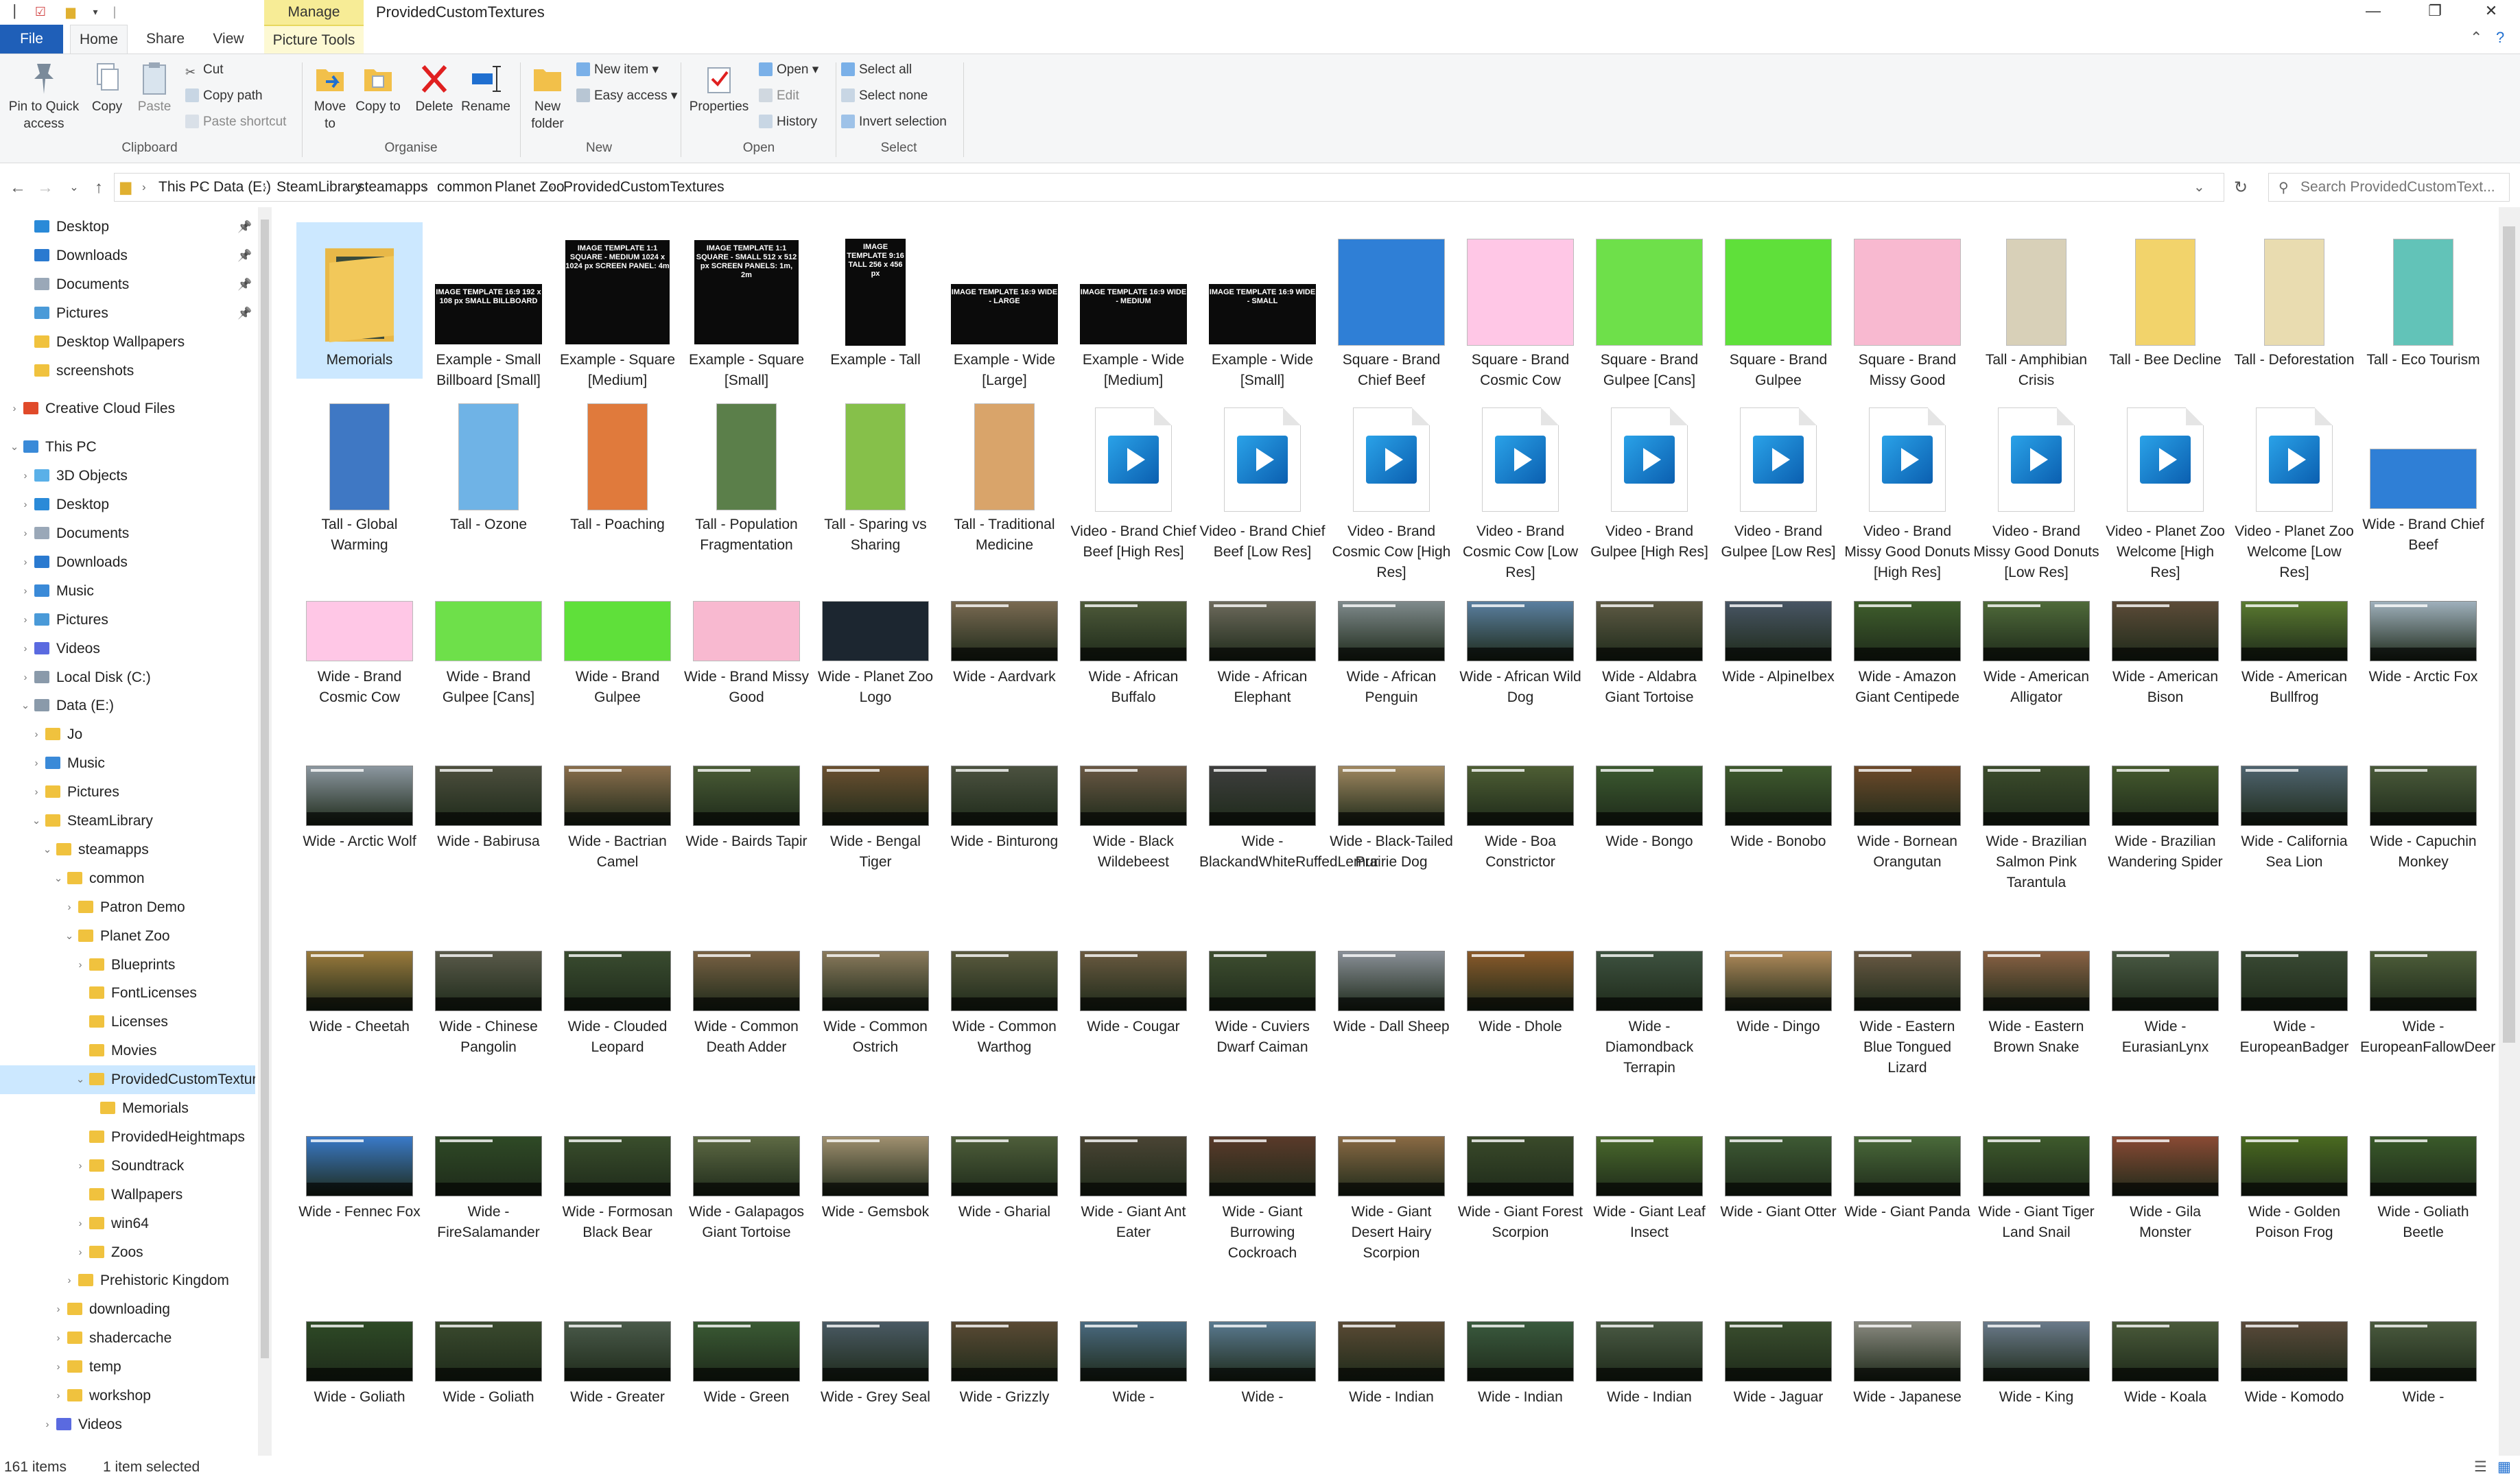  Describe the element at coordinates (2165, 484) in the screenshot. I see `file-item: Video - Planet Zoo Welcome [High Res]` at that location.